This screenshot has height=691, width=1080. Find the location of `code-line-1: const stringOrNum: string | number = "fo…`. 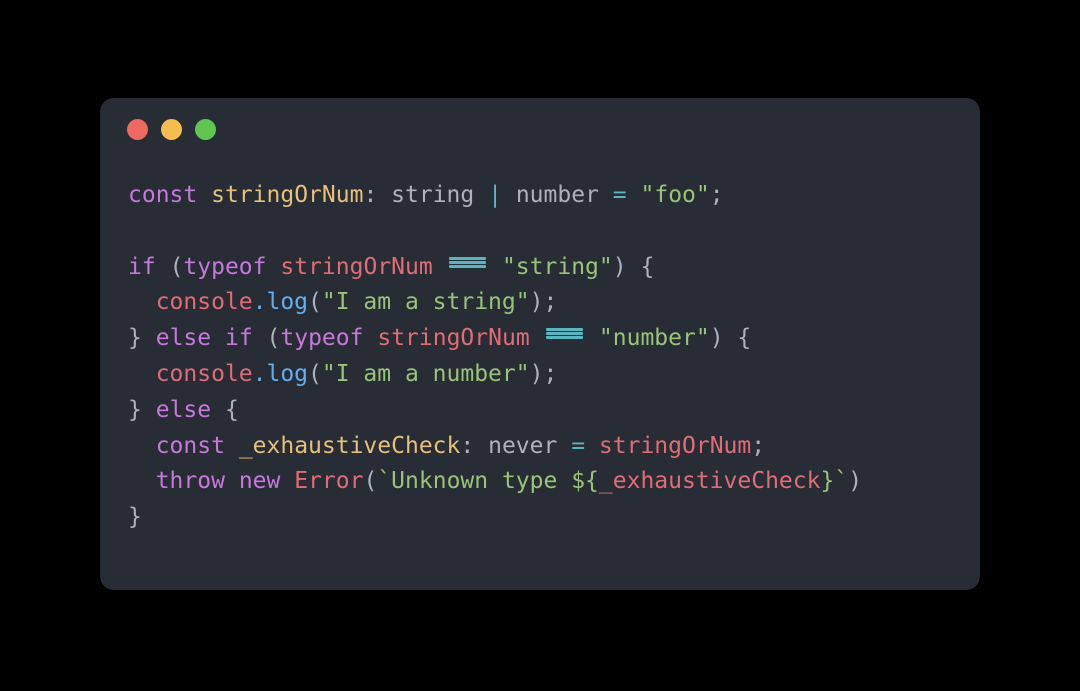

code-line-1: const stringOrNum: string | number = "fo… is located at coordinates (426, 195).